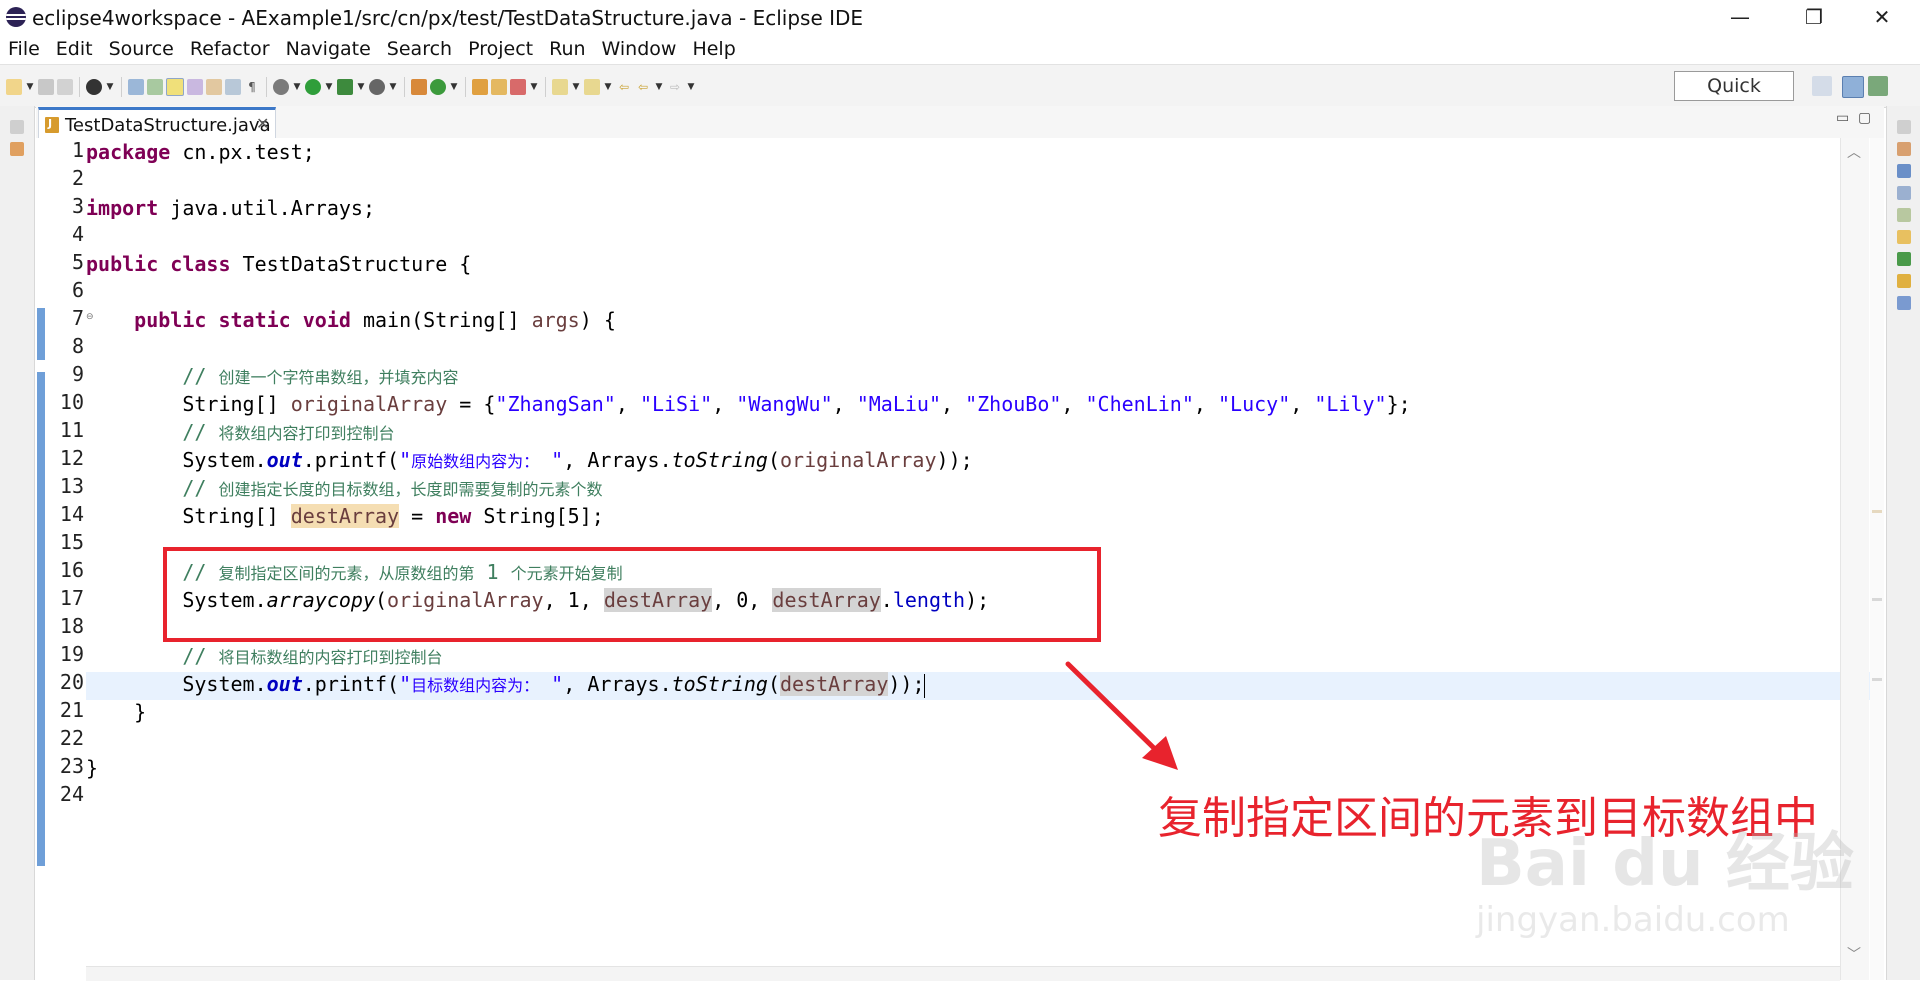  What do you see at coordinates (518, 87) in the screenshot?
I see `search-icon` at bounding box center [518, 87].